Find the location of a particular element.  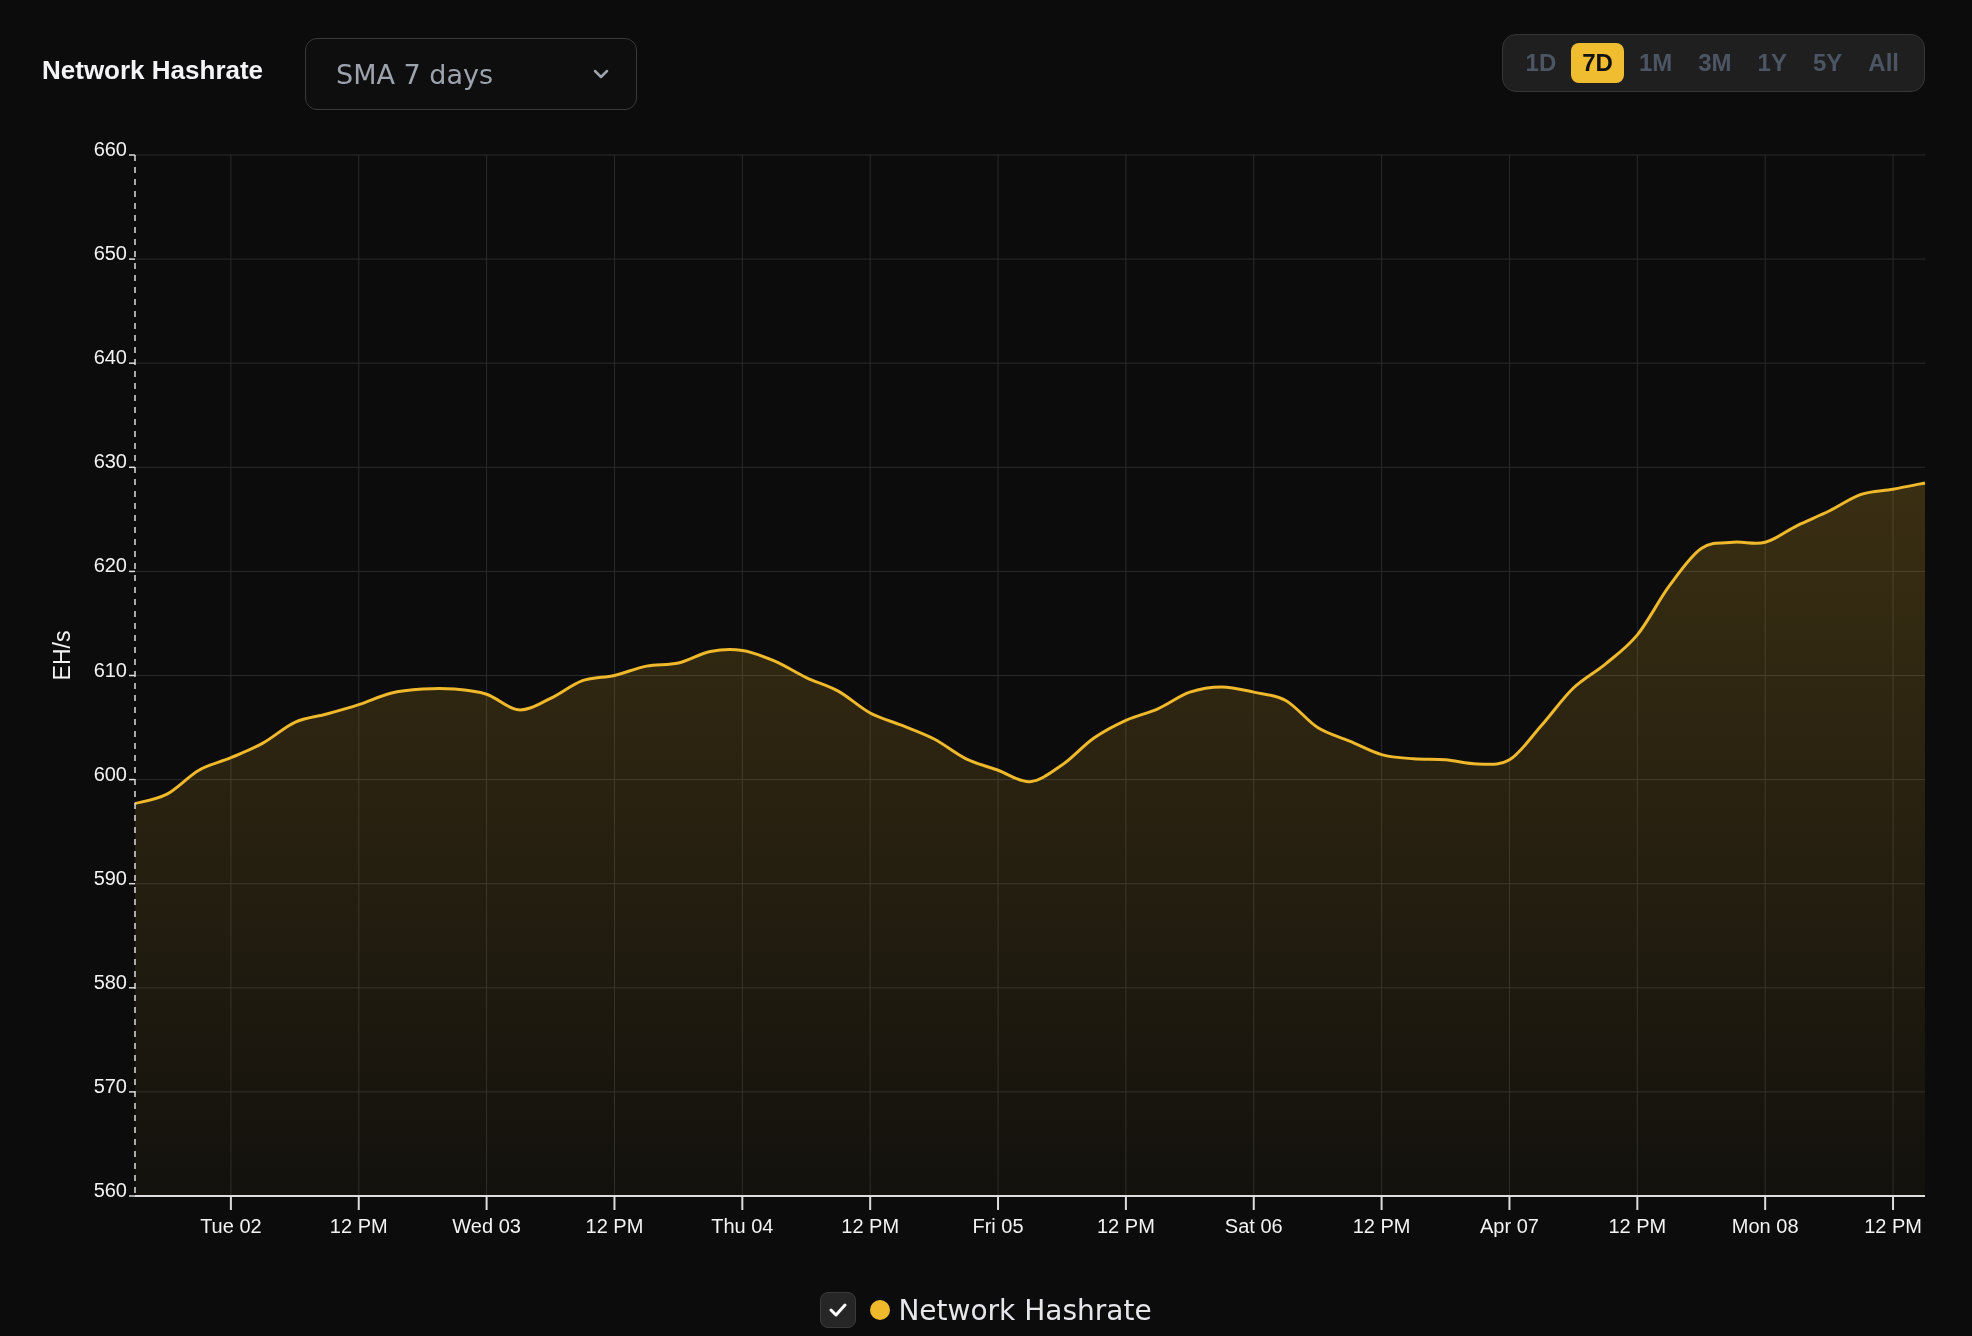

legend-label: Network Hashrate is located at coordinates (1025, 1310).